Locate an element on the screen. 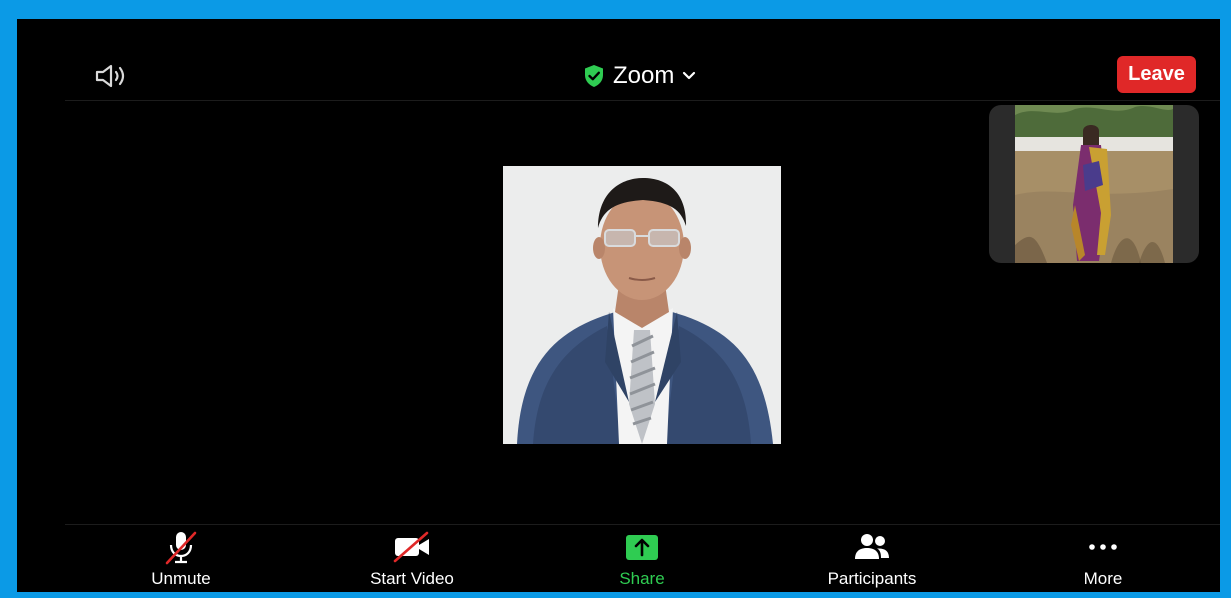  share-label: Share is located at coordinates (642, 578).